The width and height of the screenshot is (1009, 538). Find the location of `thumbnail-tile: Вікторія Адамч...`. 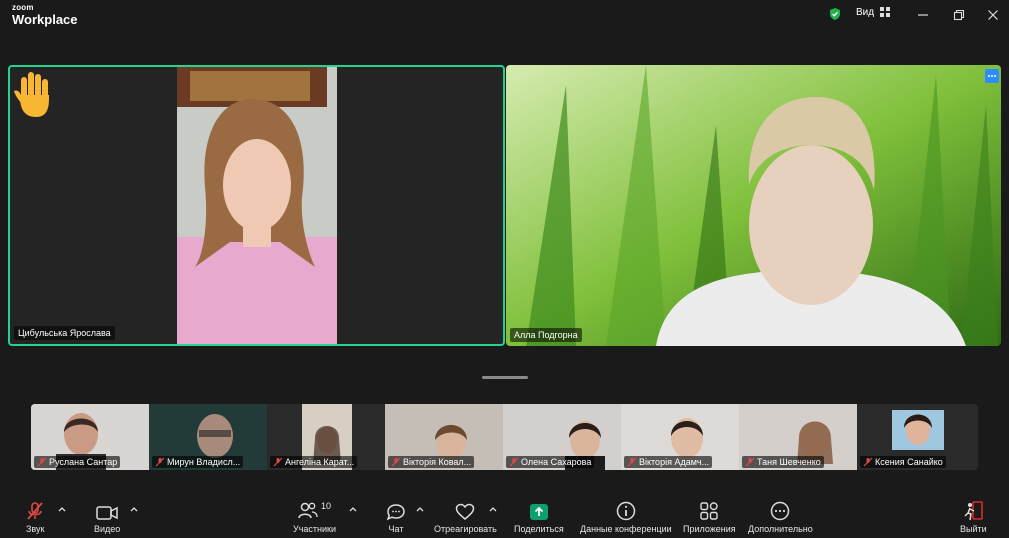

thumbnail-tile: Вікторія Адамч... is located at coordinates (680, 437).